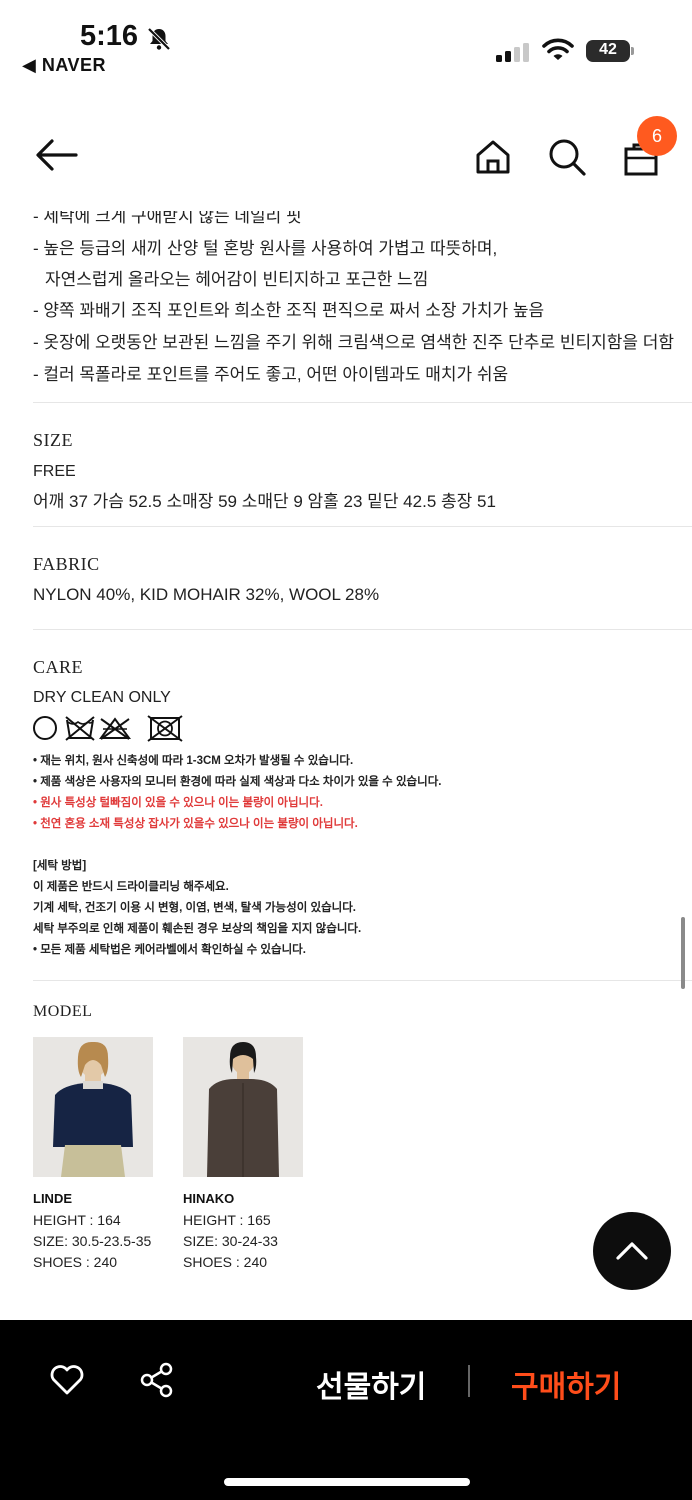 Image resolution: width=692 pixels, height=1500 pixels. I want to click on fabric-composition: NYLON 40%, KID MOHAIR 32%, WOOL 28%, so click(206, 594).